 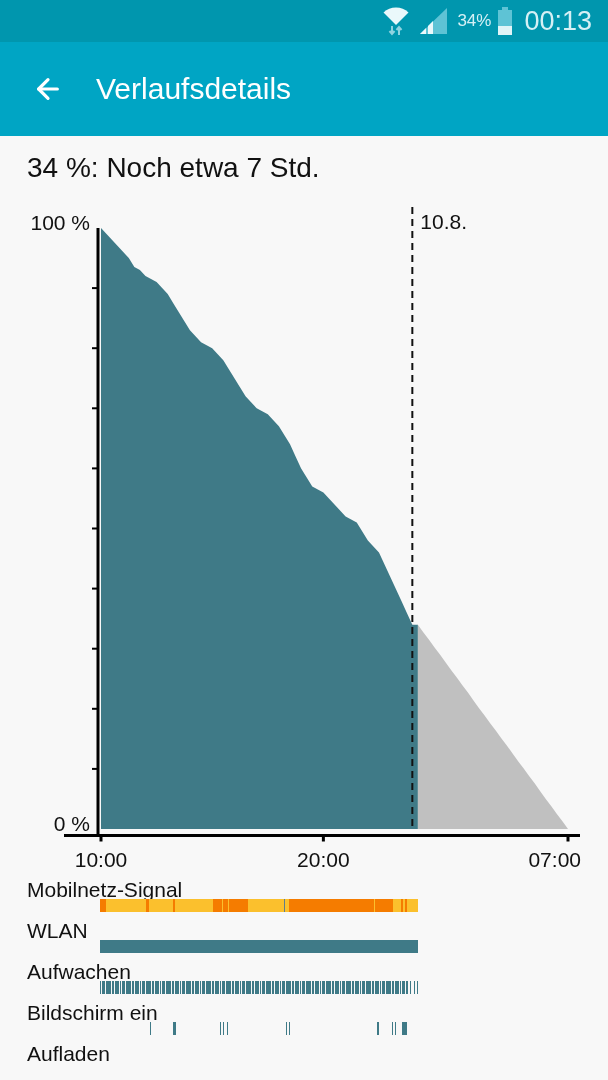 I want to click on signal-icon, so click(x=434, y=21).